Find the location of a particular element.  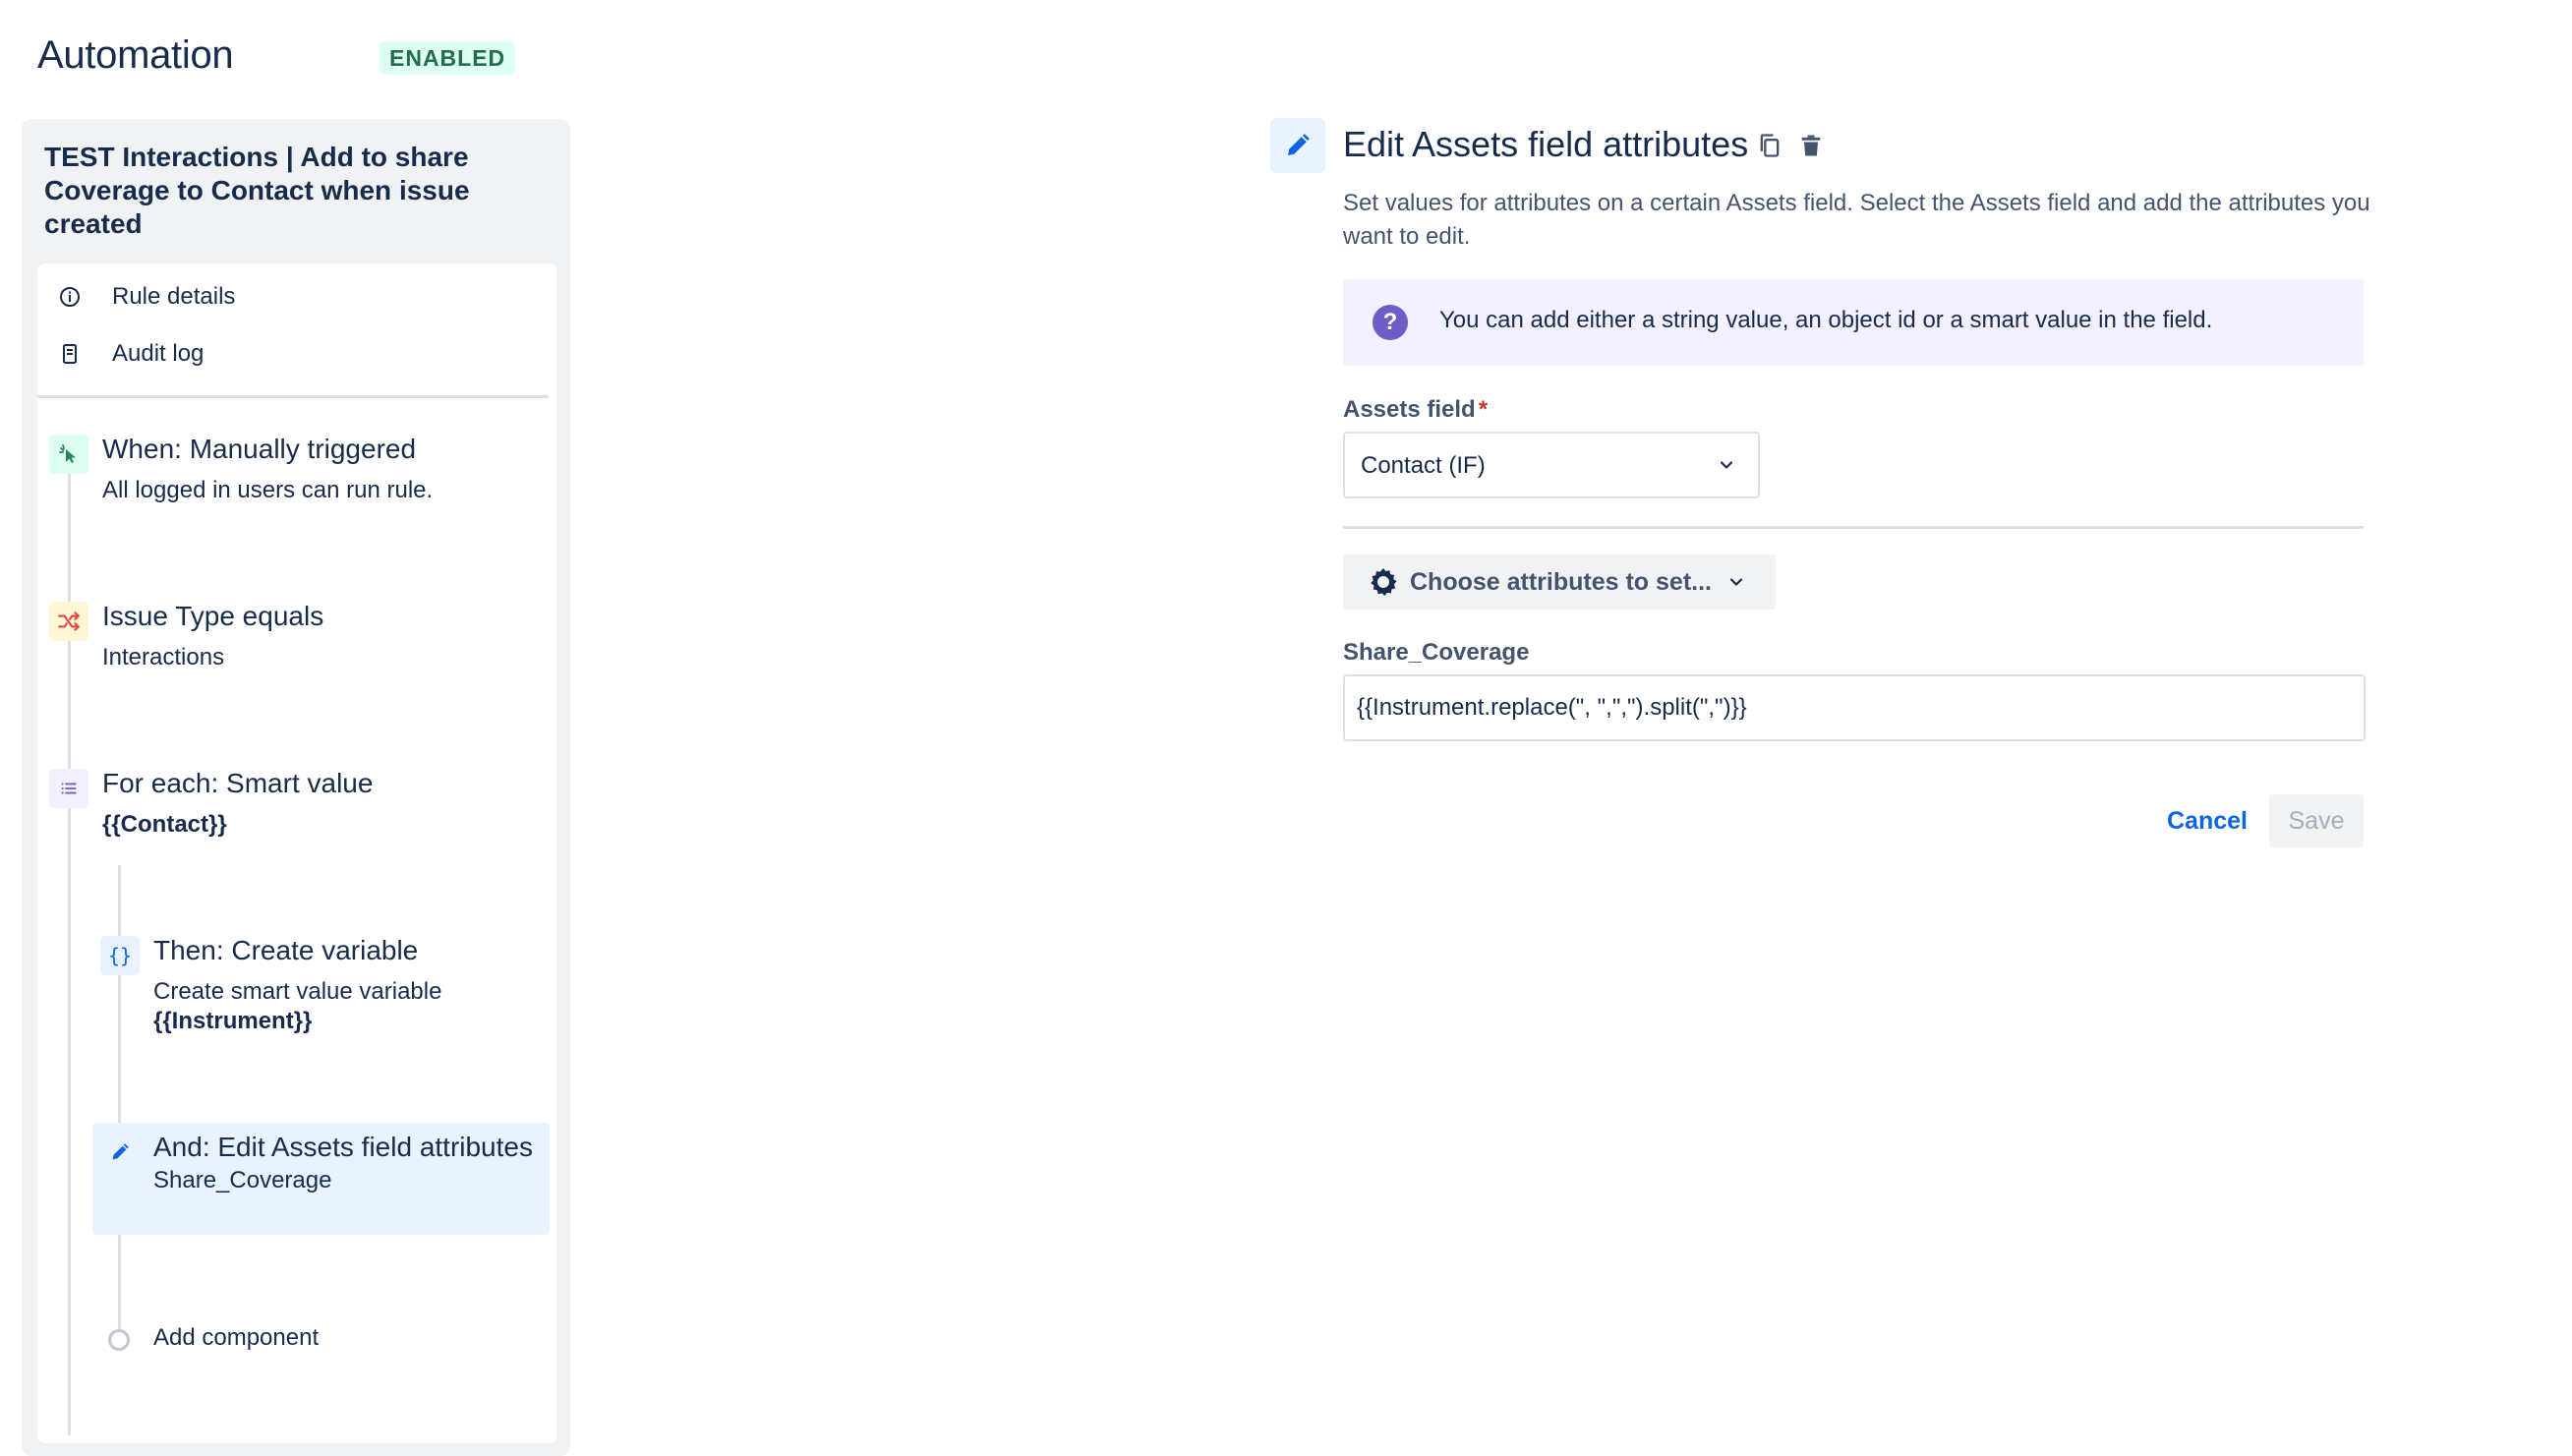

menu-item-rule-details: Rule details is located at coordinates (145, 297).